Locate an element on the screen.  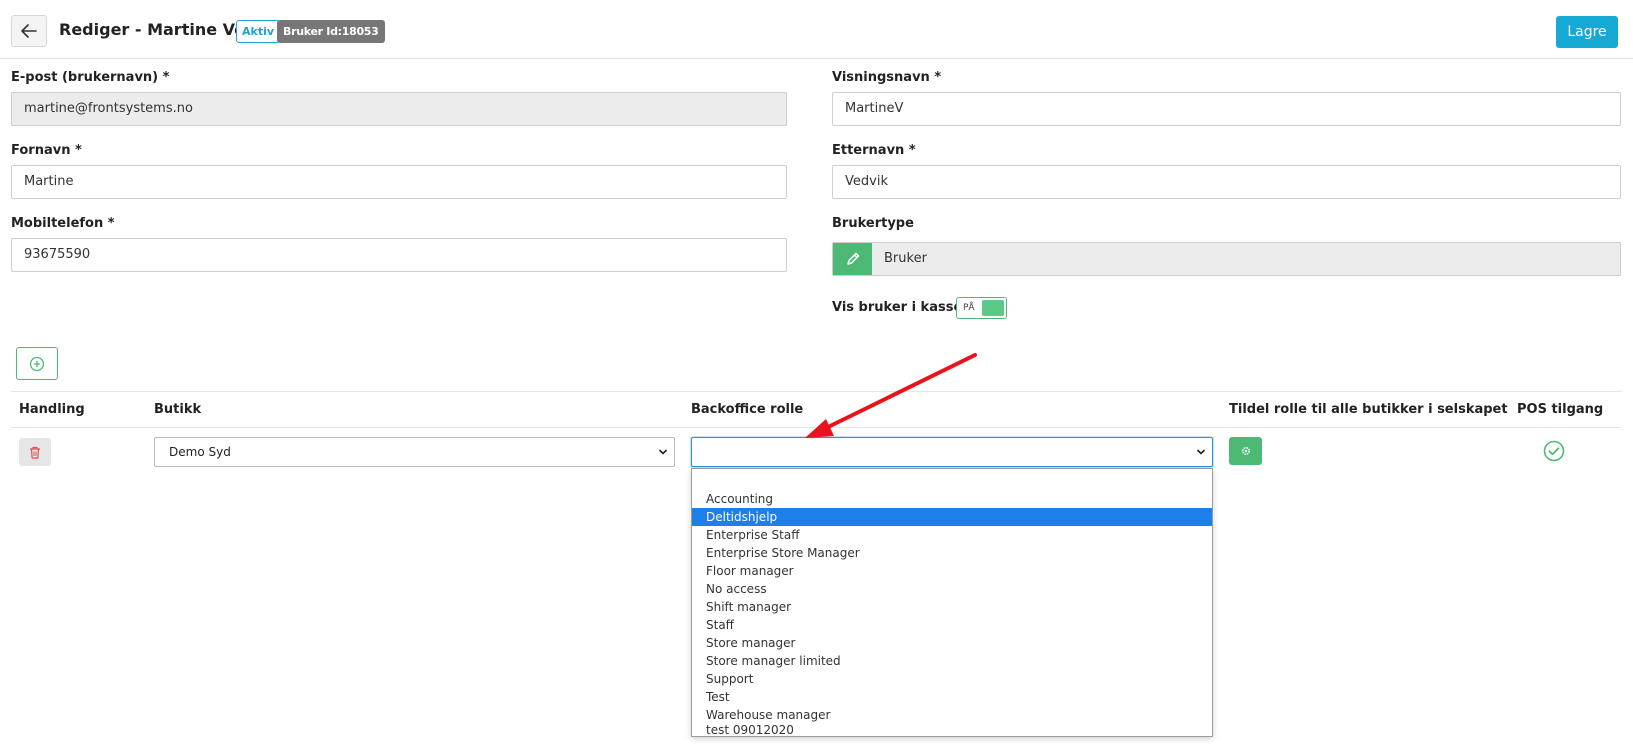
trash-icon is located at coordinates (35, 452).